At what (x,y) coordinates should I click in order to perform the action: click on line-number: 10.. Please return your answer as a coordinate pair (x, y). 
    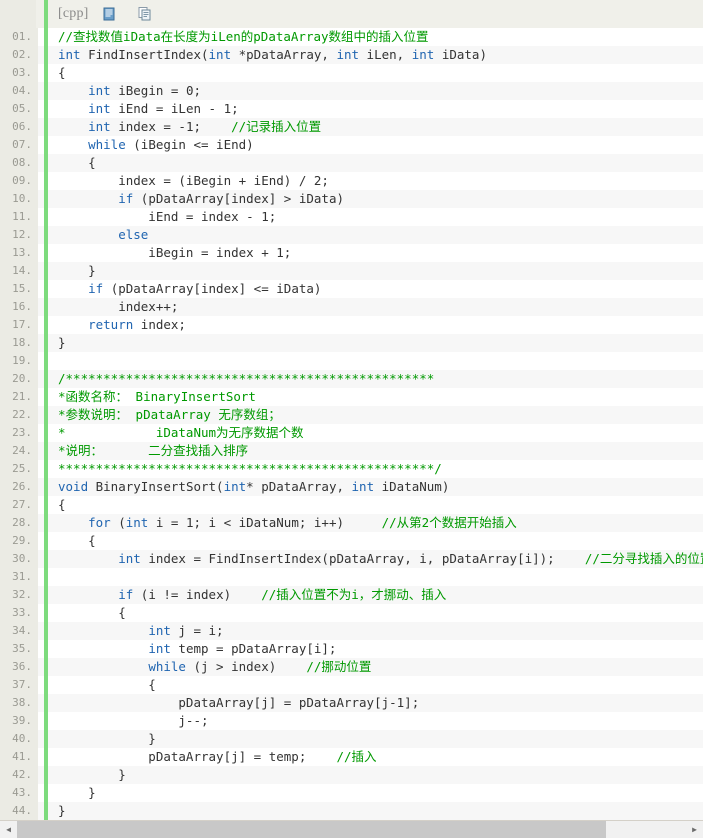
    Looking at the image, I should click on (19, 199).